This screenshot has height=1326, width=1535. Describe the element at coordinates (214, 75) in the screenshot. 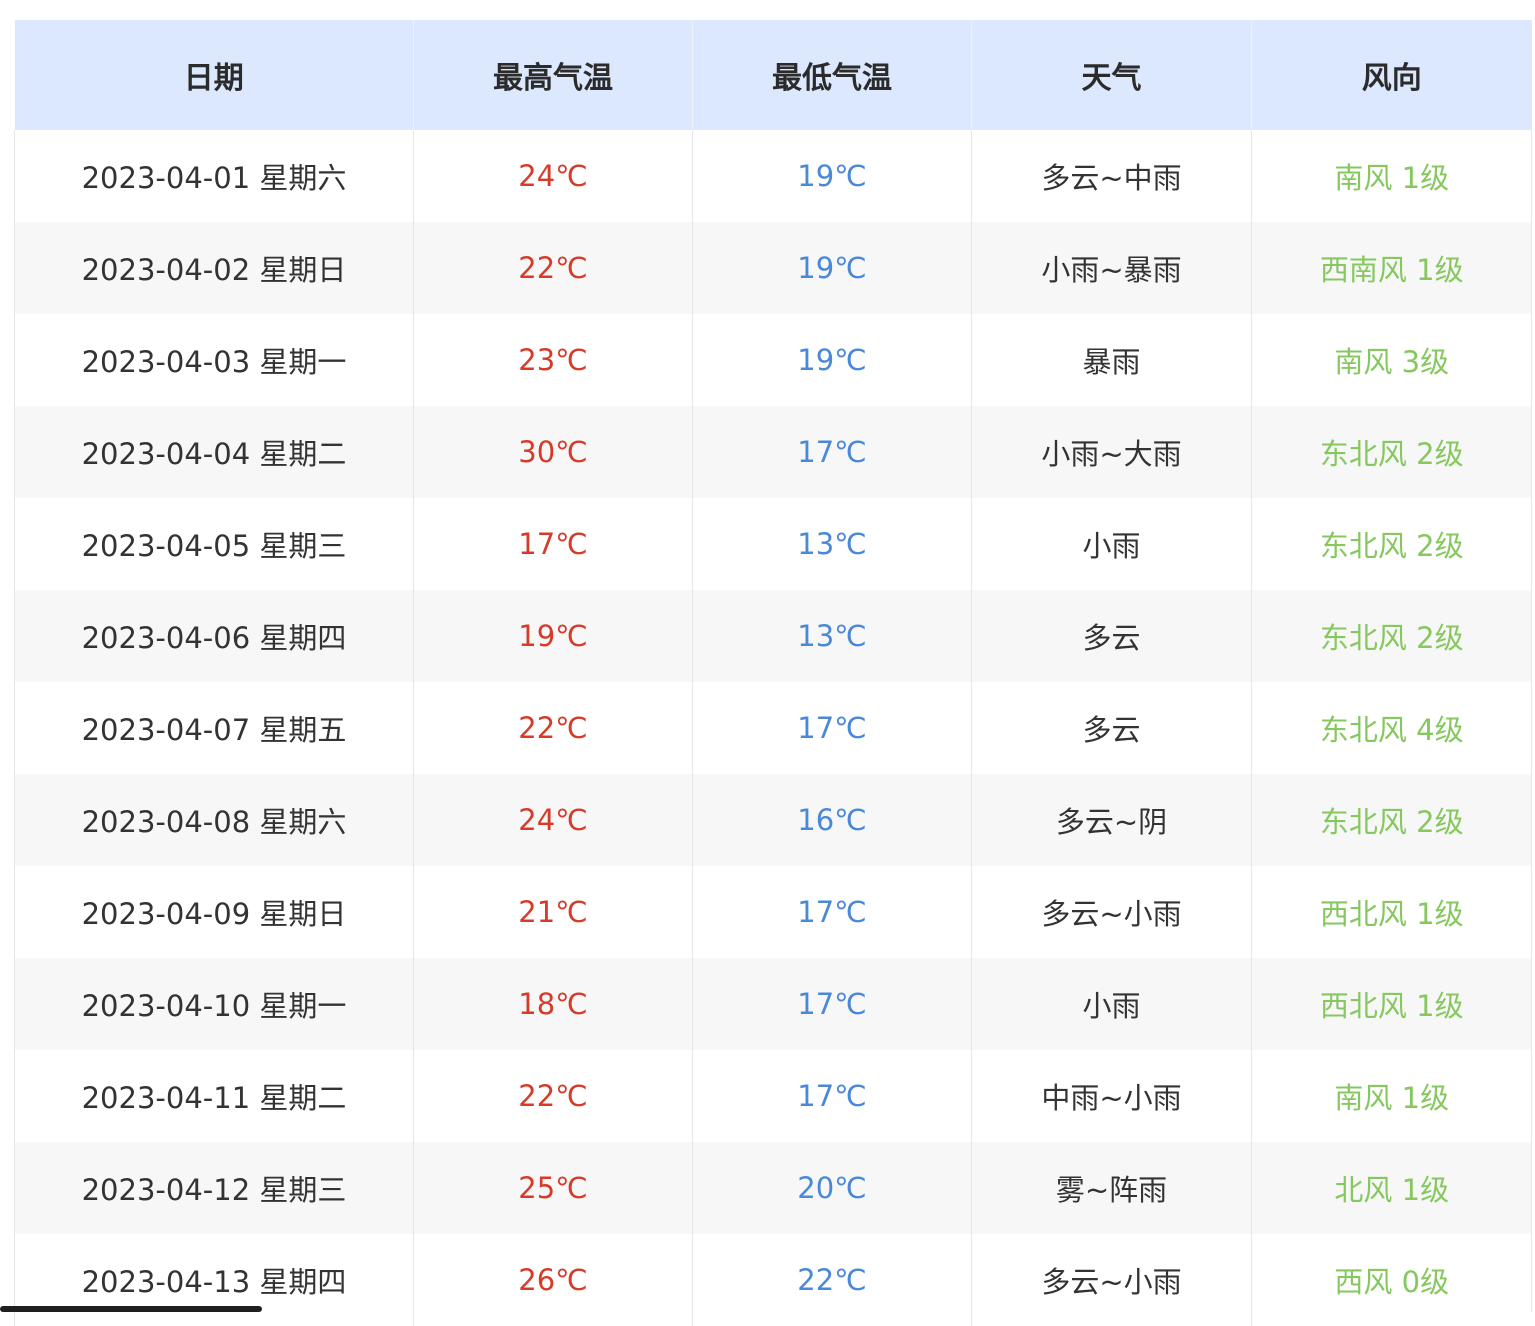

I see `header-date: 日期` at that location.